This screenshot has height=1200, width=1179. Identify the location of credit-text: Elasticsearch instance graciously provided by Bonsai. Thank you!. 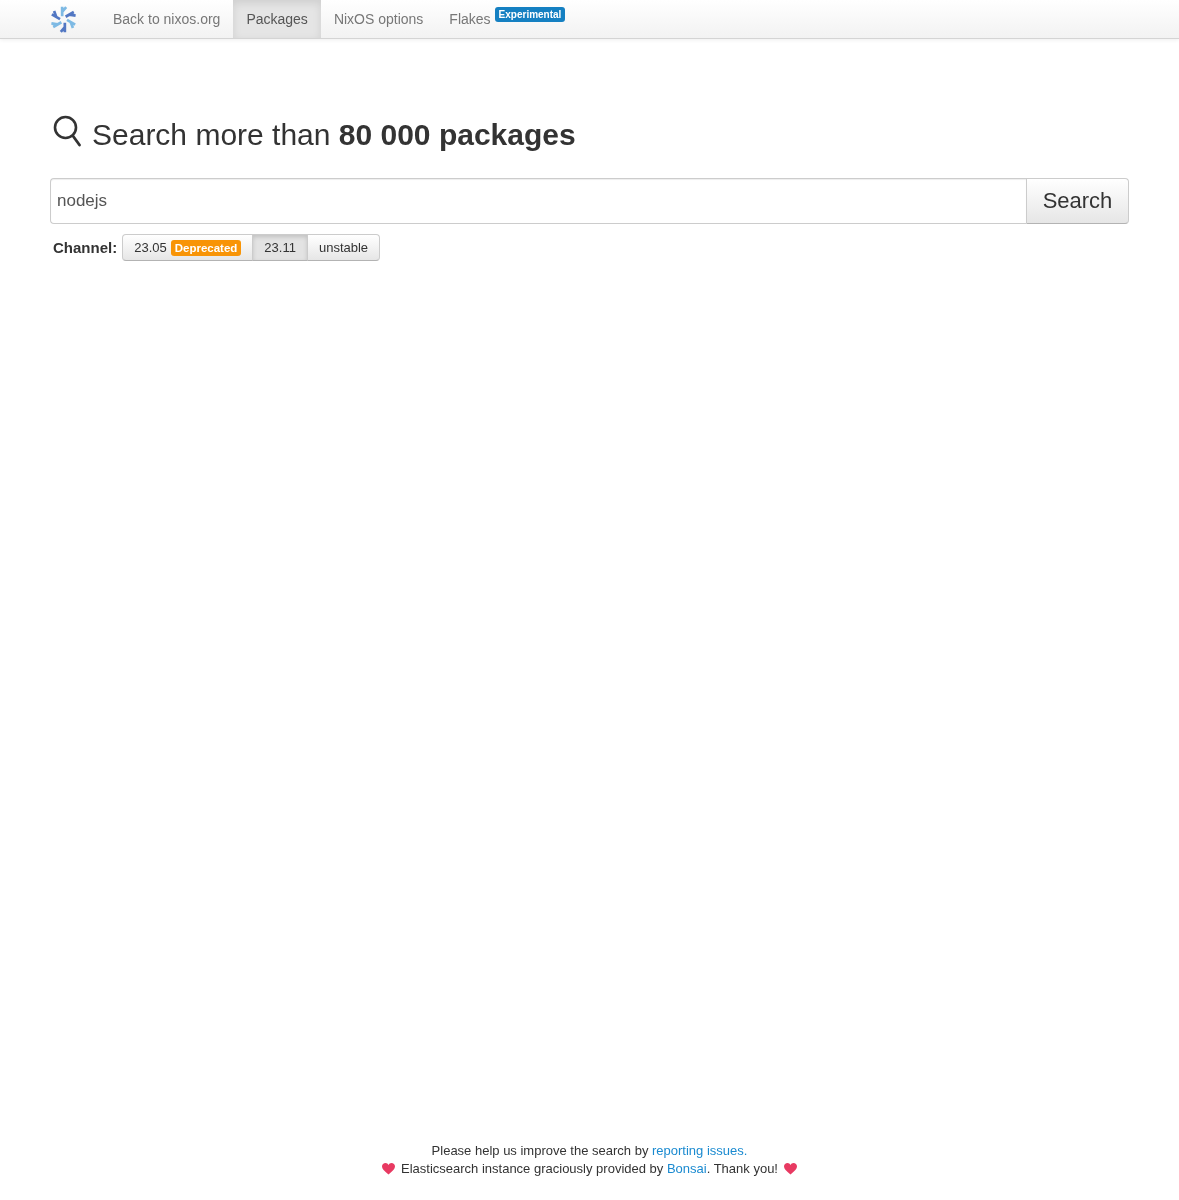
(589, 1169).